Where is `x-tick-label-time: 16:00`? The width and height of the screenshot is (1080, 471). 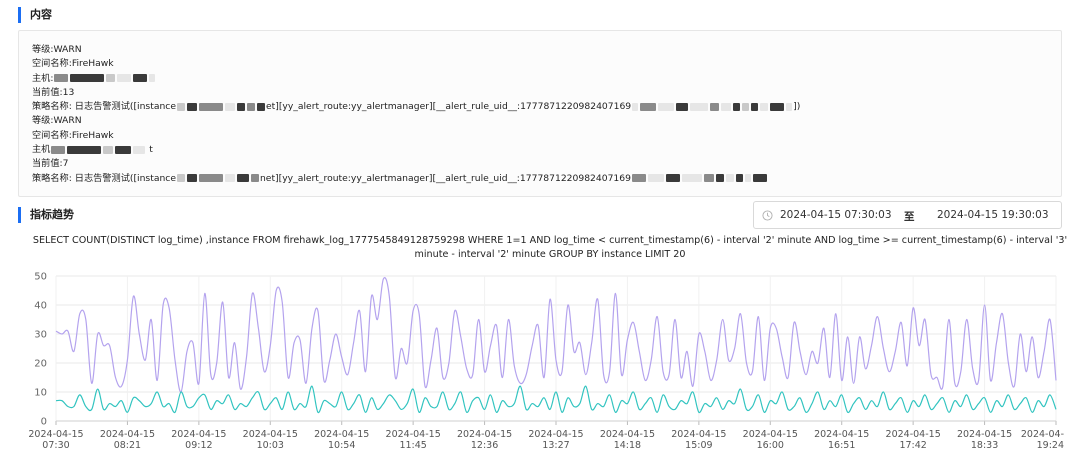
x-tick-label-time: 16:00 is located at coordinates (770, 445).